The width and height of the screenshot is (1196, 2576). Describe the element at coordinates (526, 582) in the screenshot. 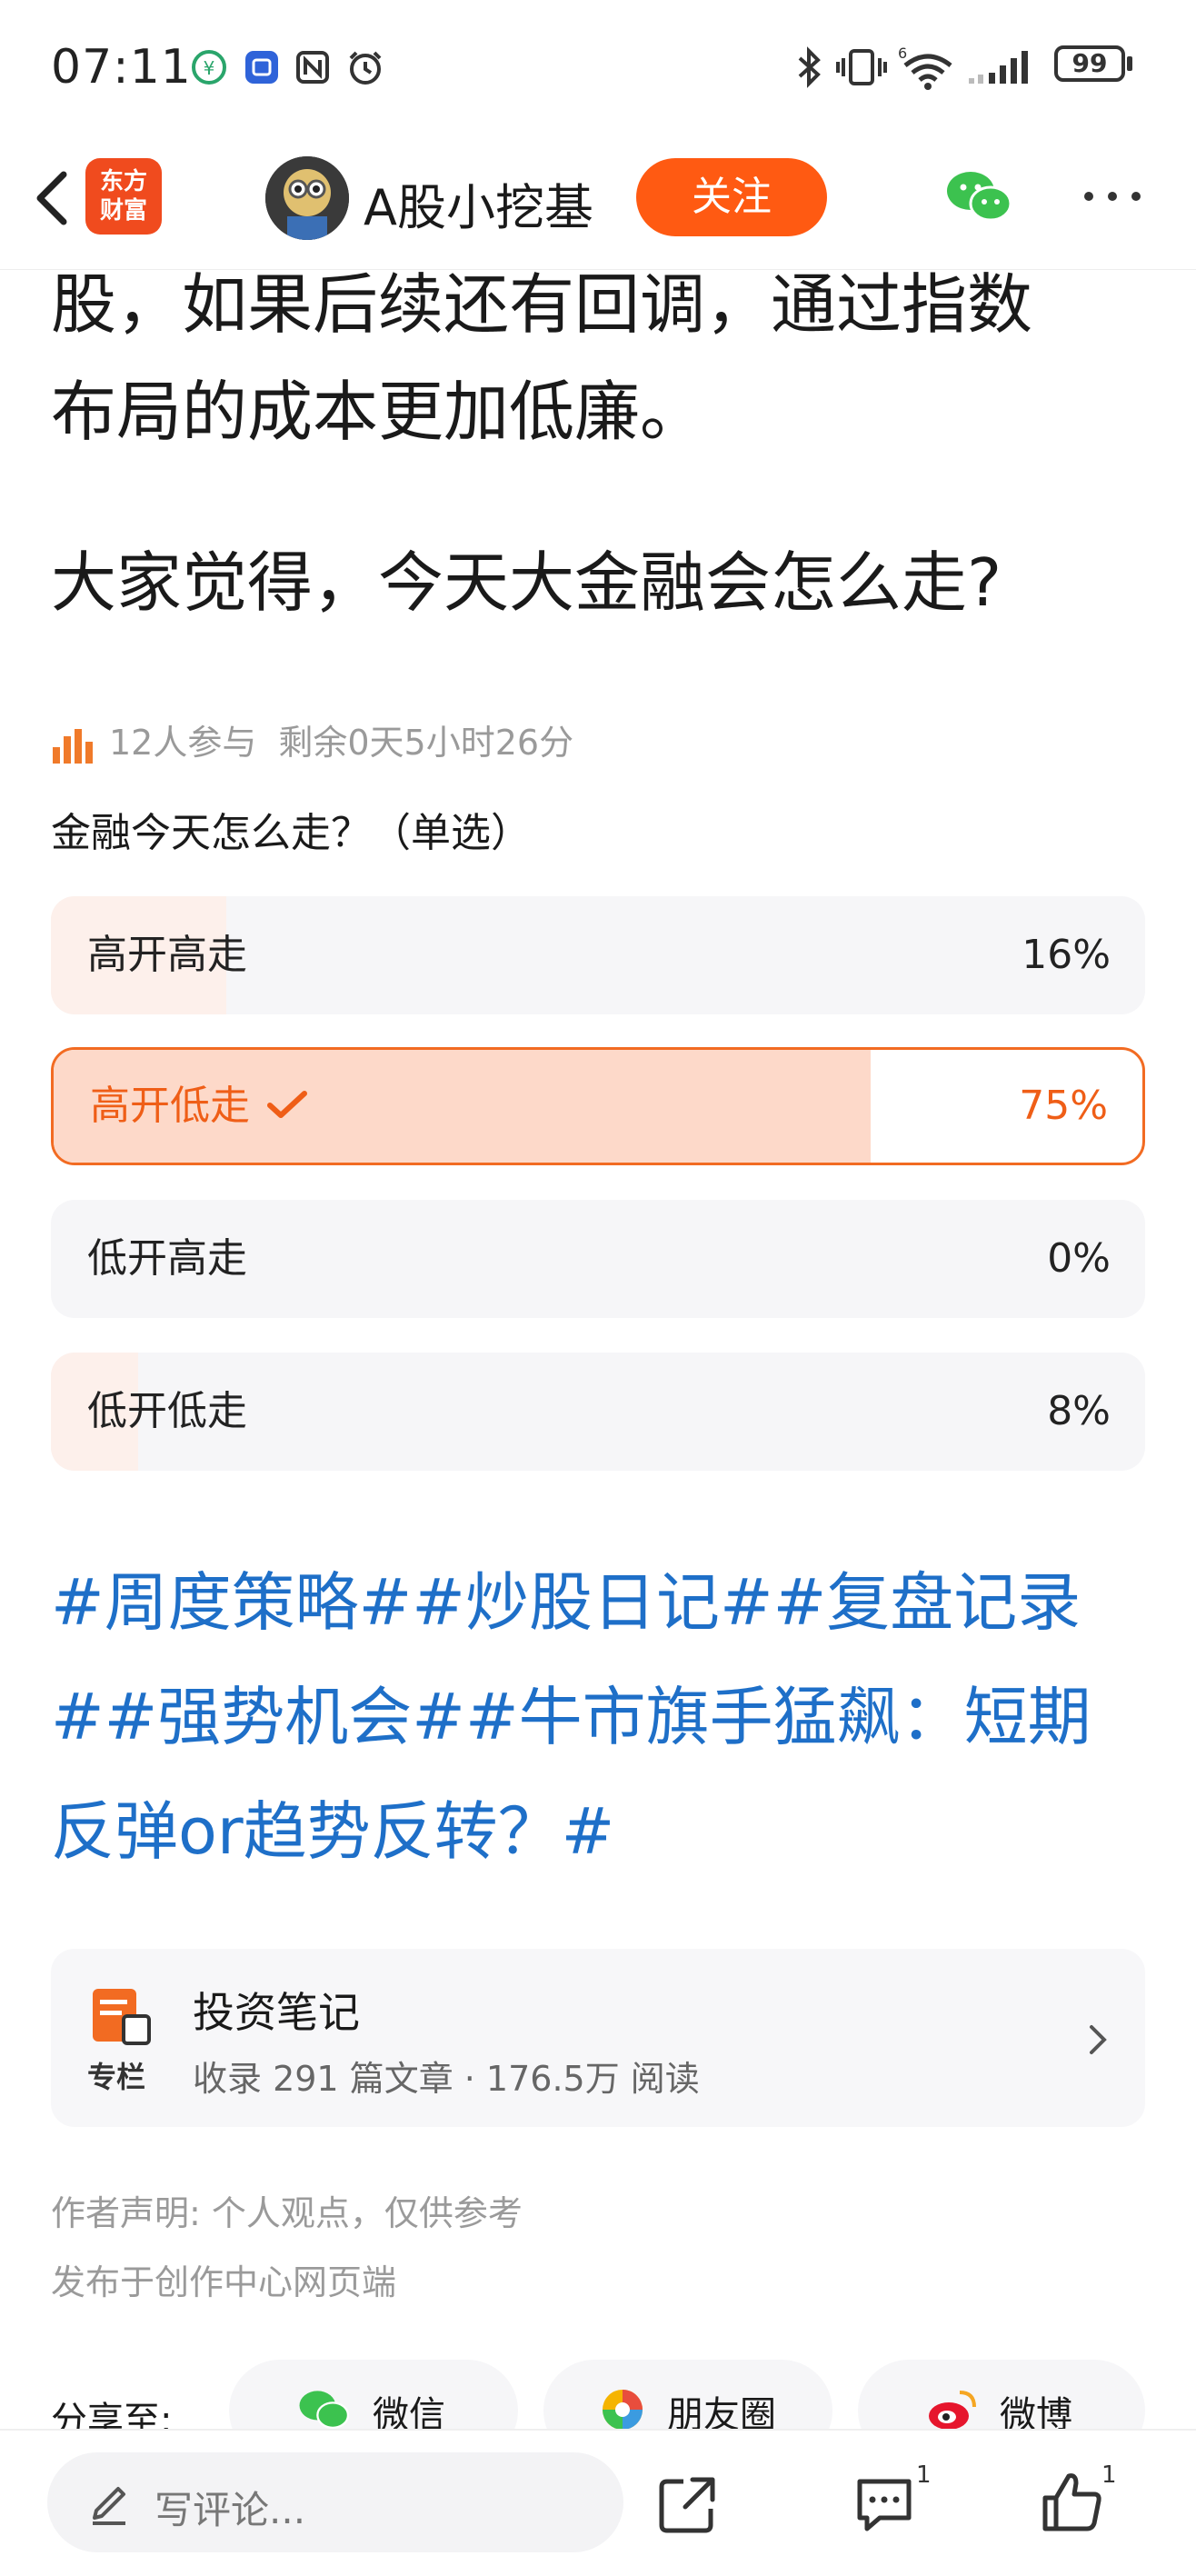

I see `article-question: 大家觉得，今天大金融会怎么走?` at that location.